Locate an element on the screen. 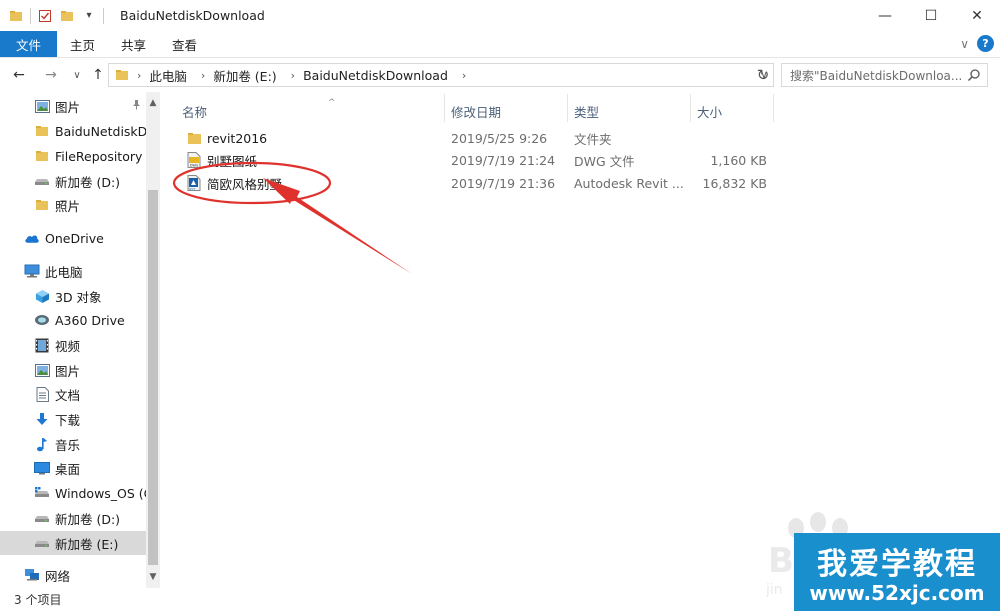  revit-file-icon: RVT is located at coordinates (194, 183).